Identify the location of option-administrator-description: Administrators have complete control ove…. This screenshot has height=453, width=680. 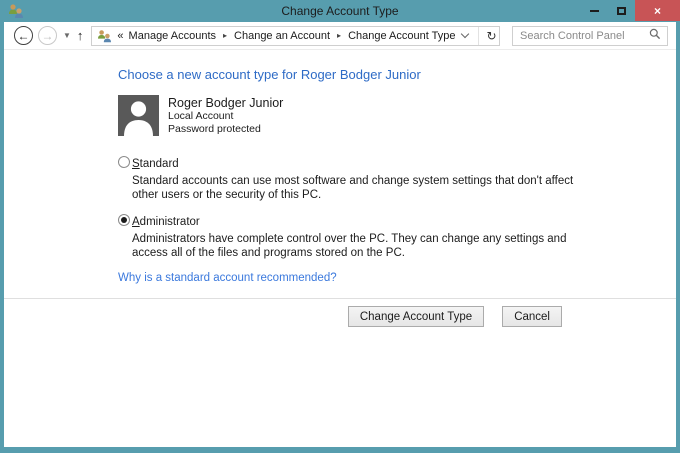
(349, 246).